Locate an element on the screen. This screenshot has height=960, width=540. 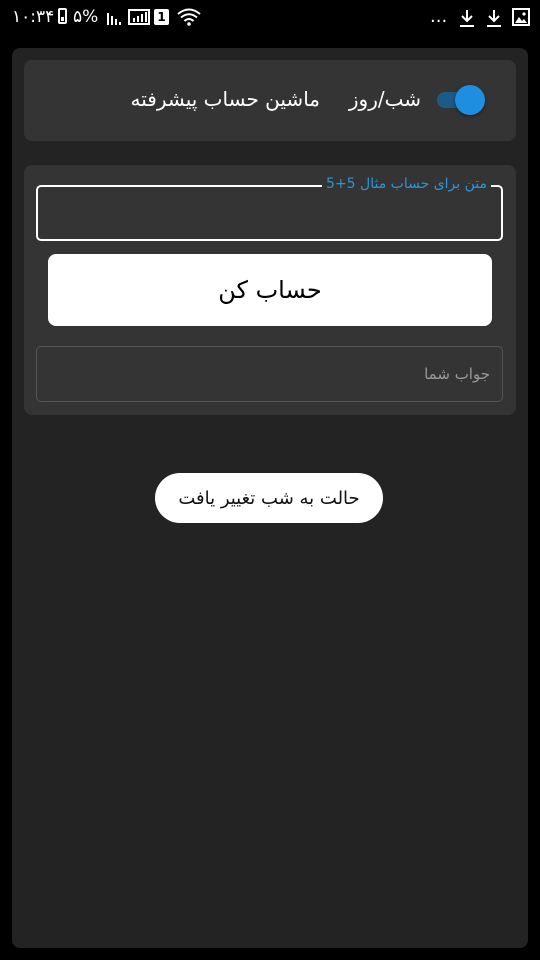
sim-slot-badge: 1 is located at coordinates (161, 17).